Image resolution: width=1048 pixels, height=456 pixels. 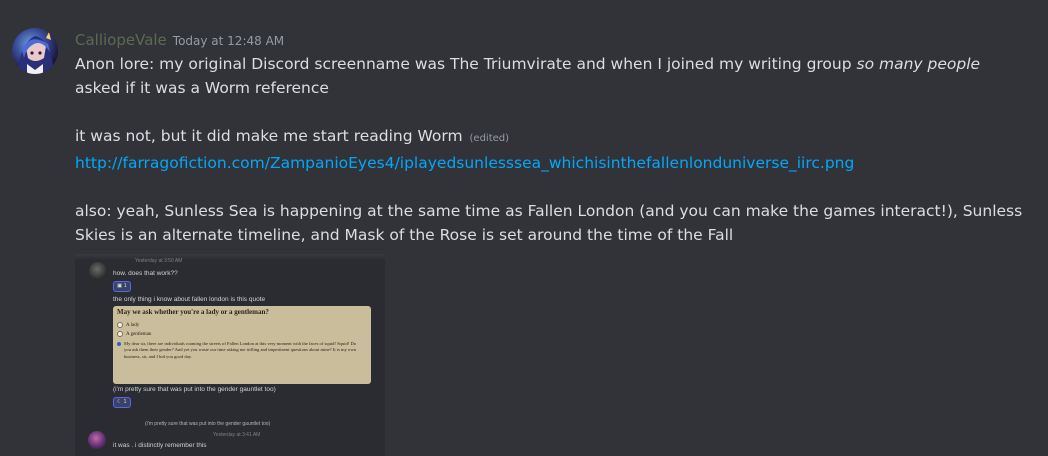 I want to click on embed-meta-2: Yesterday at 3:41 AM, so click(x=237, y=435).